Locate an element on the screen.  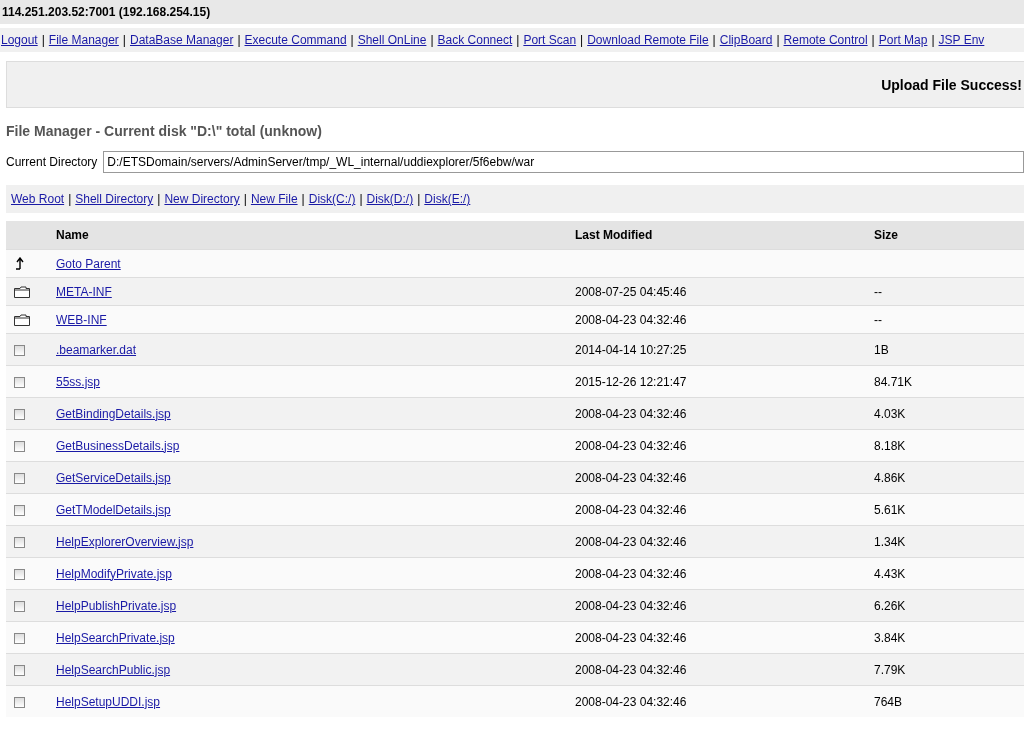
nav-link: Remote Control is located at coordinates (825, 40).